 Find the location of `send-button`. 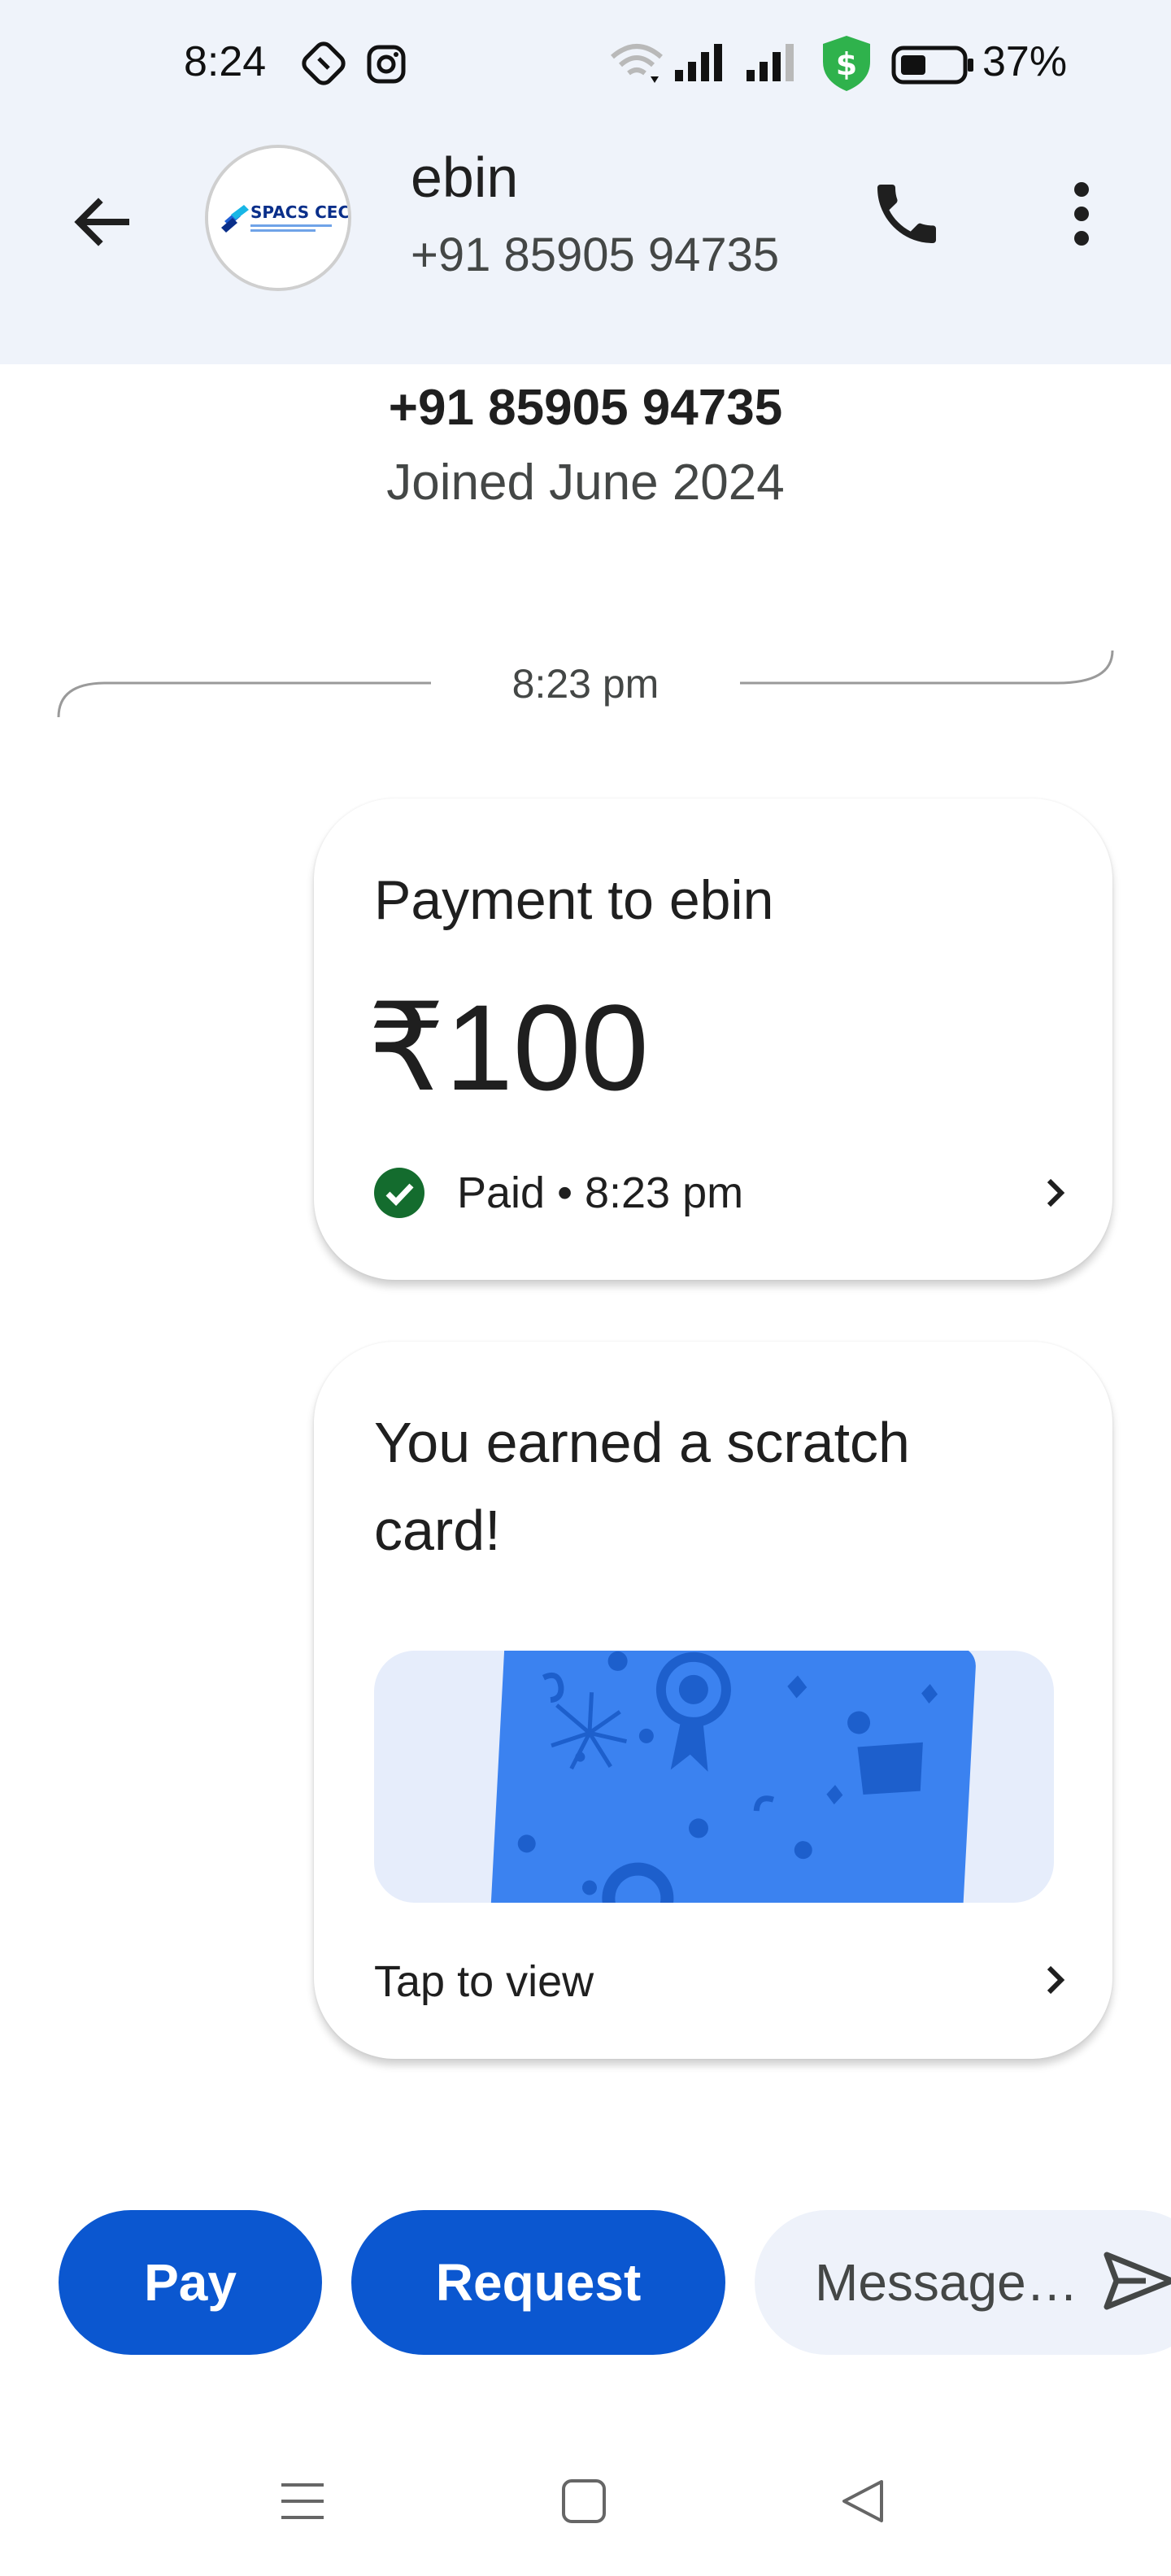

send-button is located at coordinates (1133, 2282).